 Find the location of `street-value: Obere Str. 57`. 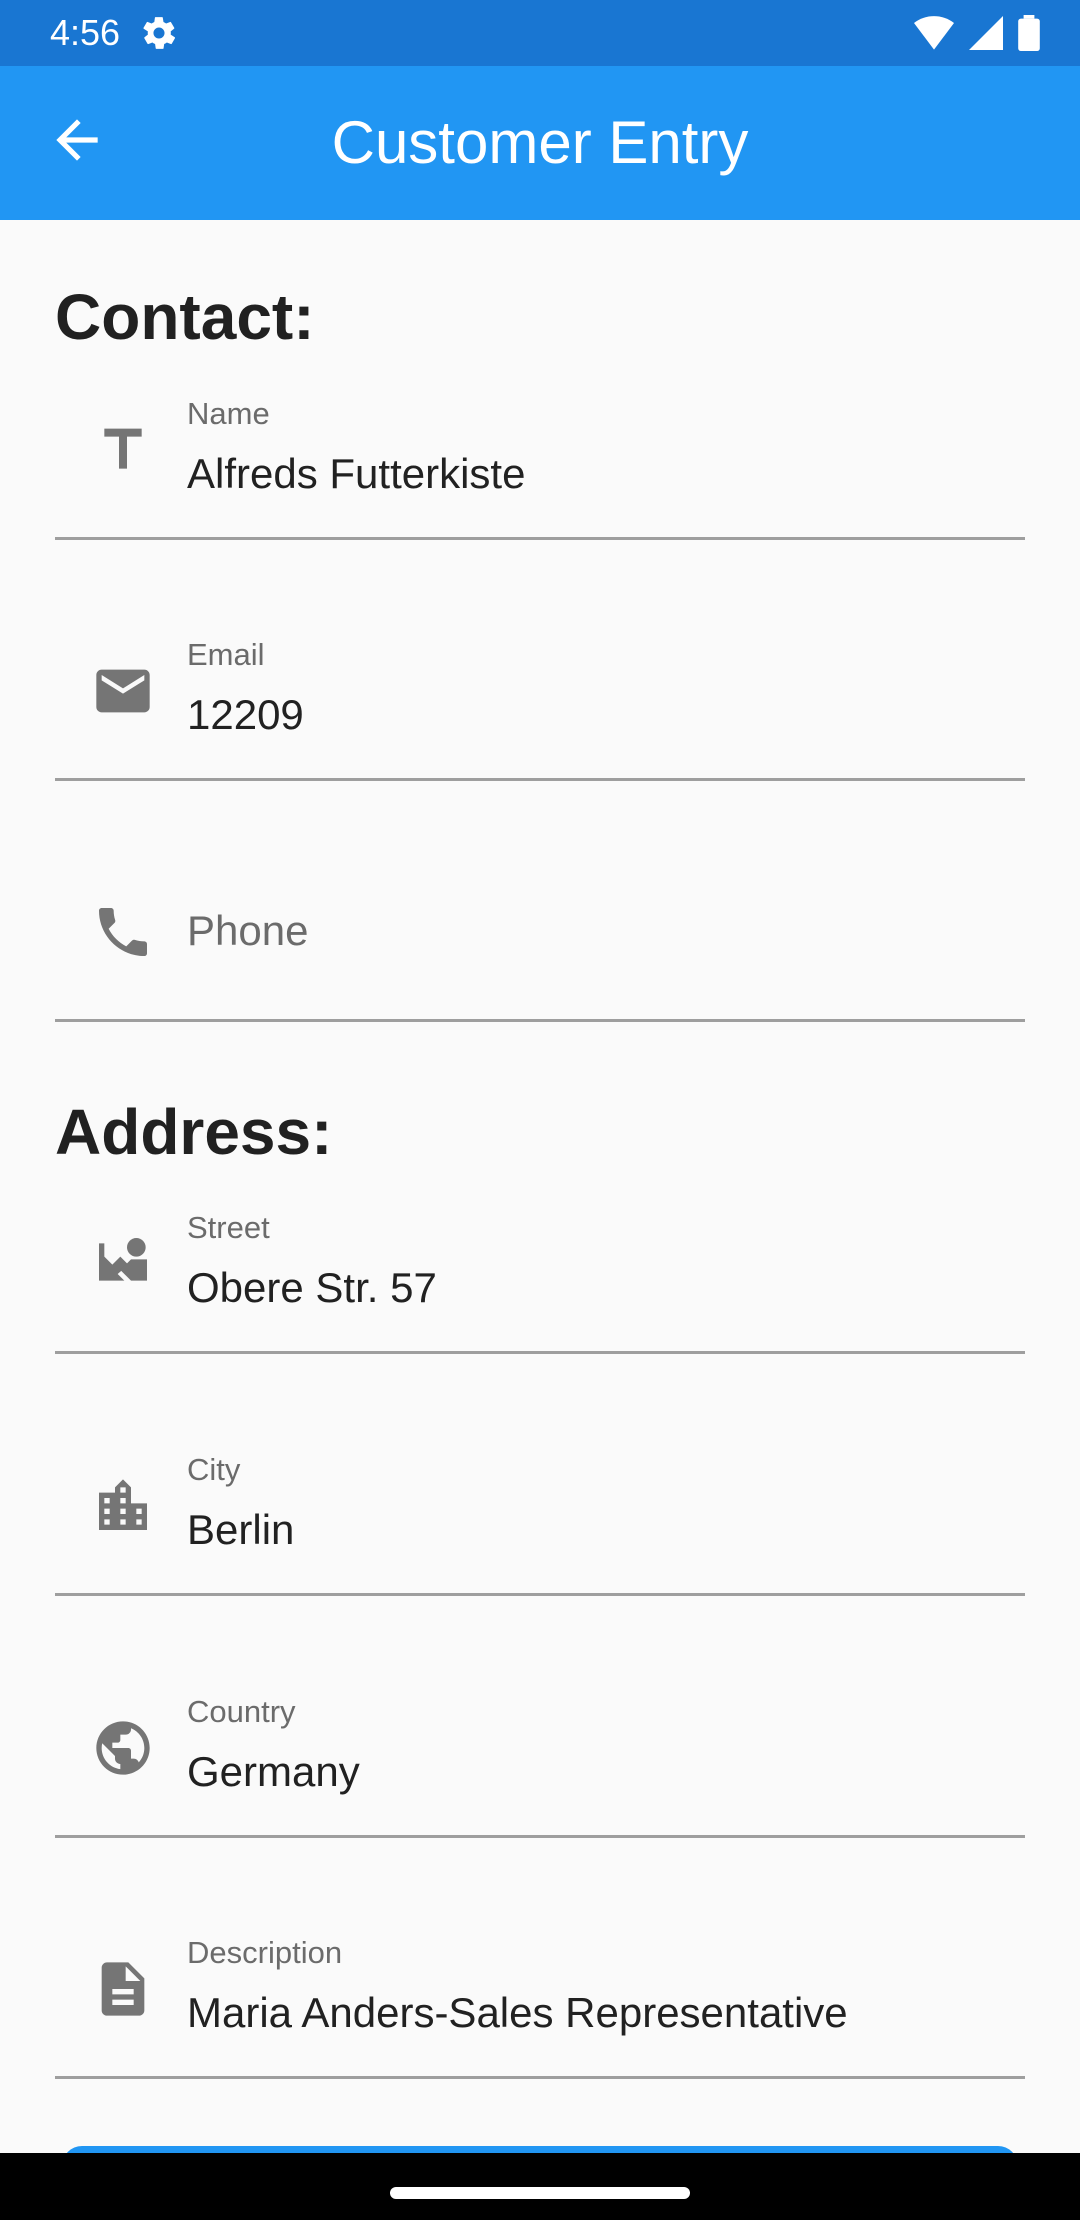

street-value: Obere Str. 57 is located at coordinates (312, 1288).